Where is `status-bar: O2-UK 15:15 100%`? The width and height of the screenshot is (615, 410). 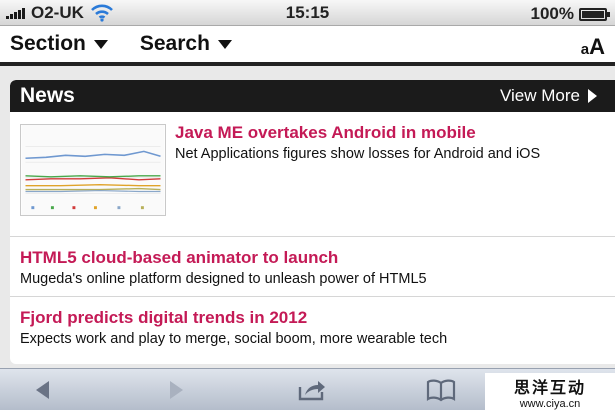
status-bar: O2-UK 15:15 100% is located at coordinates (307, 13).